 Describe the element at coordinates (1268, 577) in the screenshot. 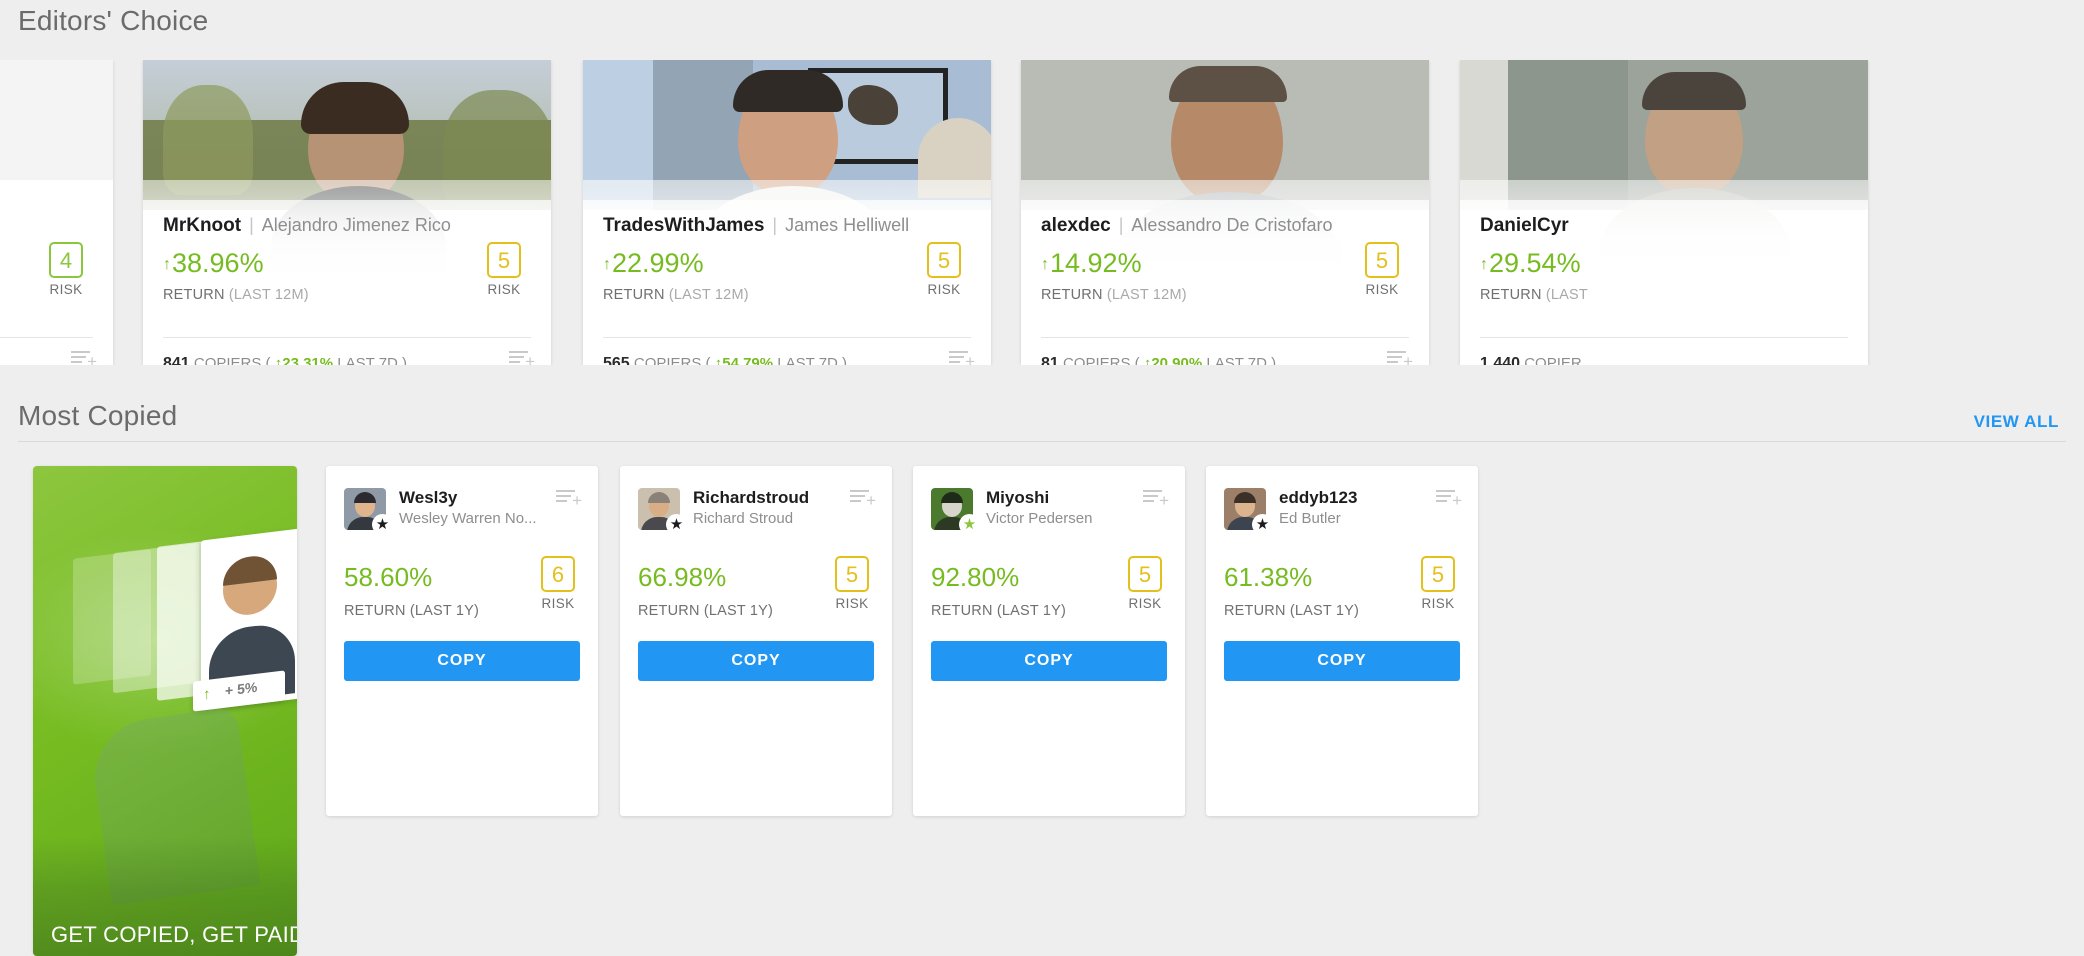

I see `return-value: 61.38%` at that location.